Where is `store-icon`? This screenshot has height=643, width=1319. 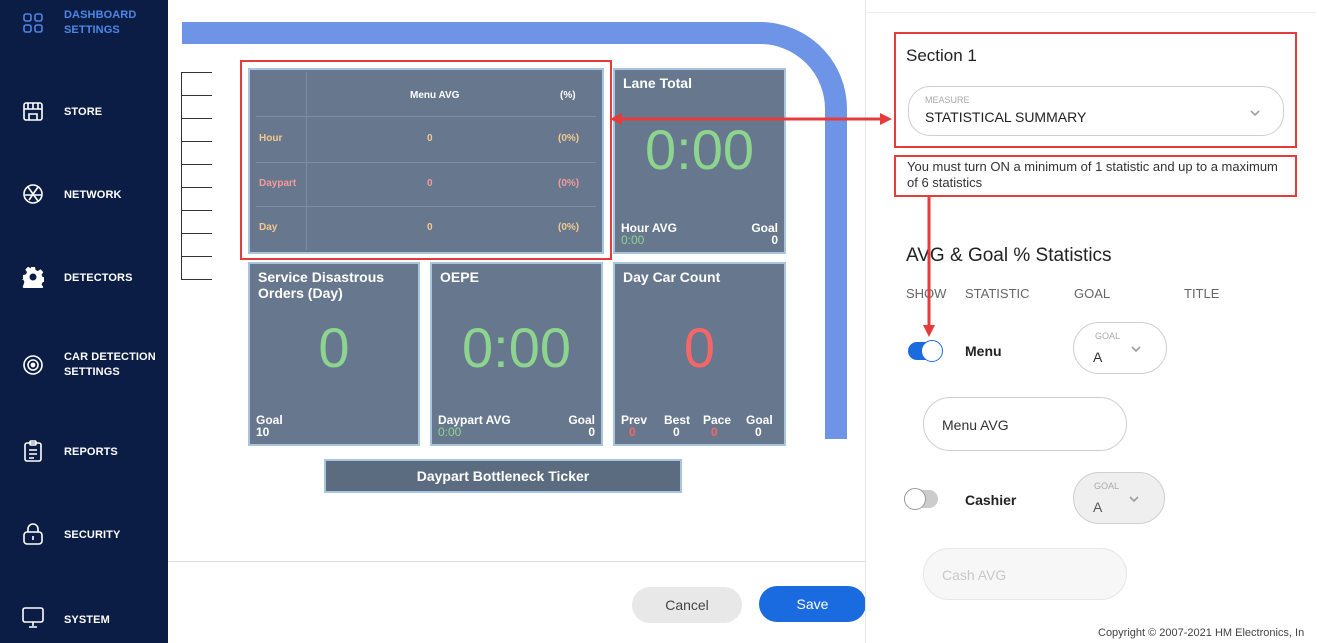
store-icon is located at coordinates (33, 111).